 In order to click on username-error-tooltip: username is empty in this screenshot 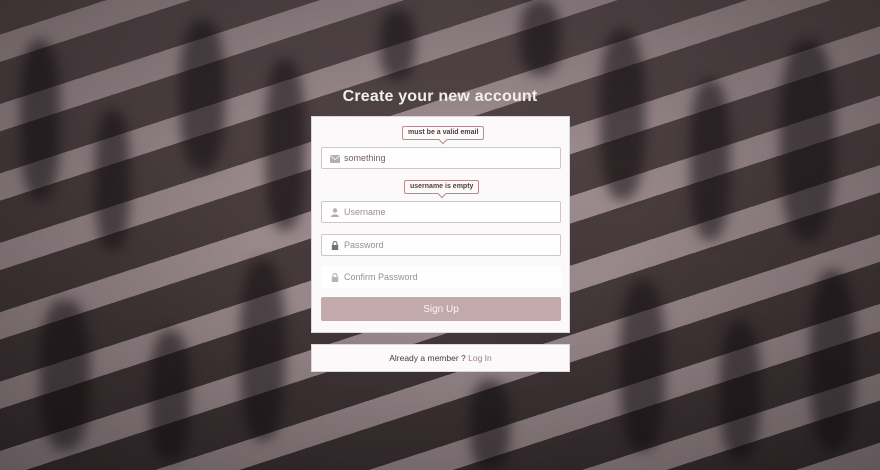, I will do `click(442, 187)`.